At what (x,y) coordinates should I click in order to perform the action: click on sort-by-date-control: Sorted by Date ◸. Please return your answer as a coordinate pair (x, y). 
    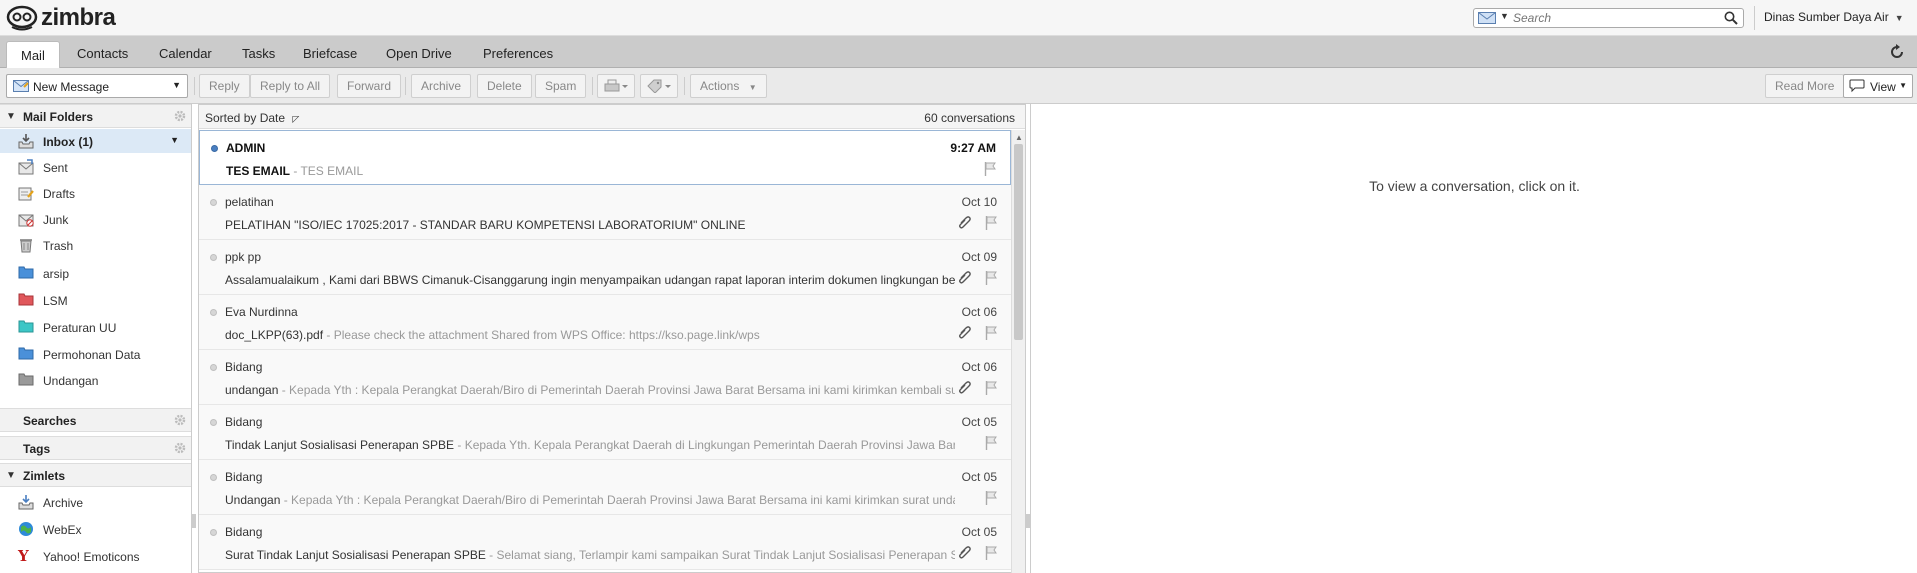
    Looking at the image, I should click on (252, 118).